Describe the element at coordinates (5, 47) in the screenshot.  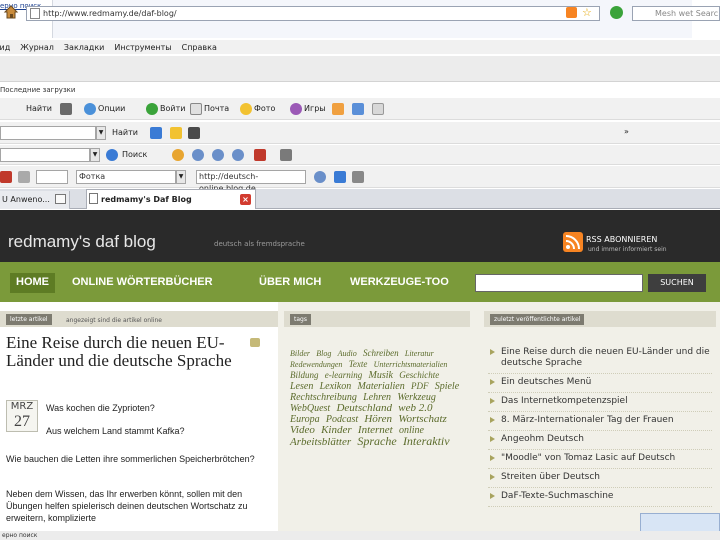
I see `menu-view: Вид` at that location.